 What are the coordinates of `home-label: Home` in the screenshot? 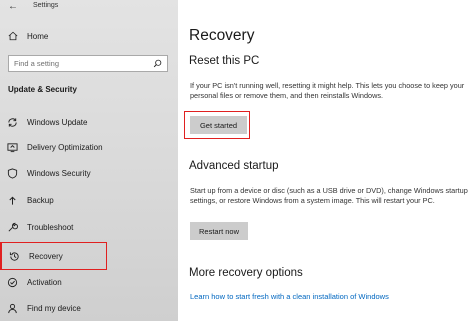 It's located at (38, 36).